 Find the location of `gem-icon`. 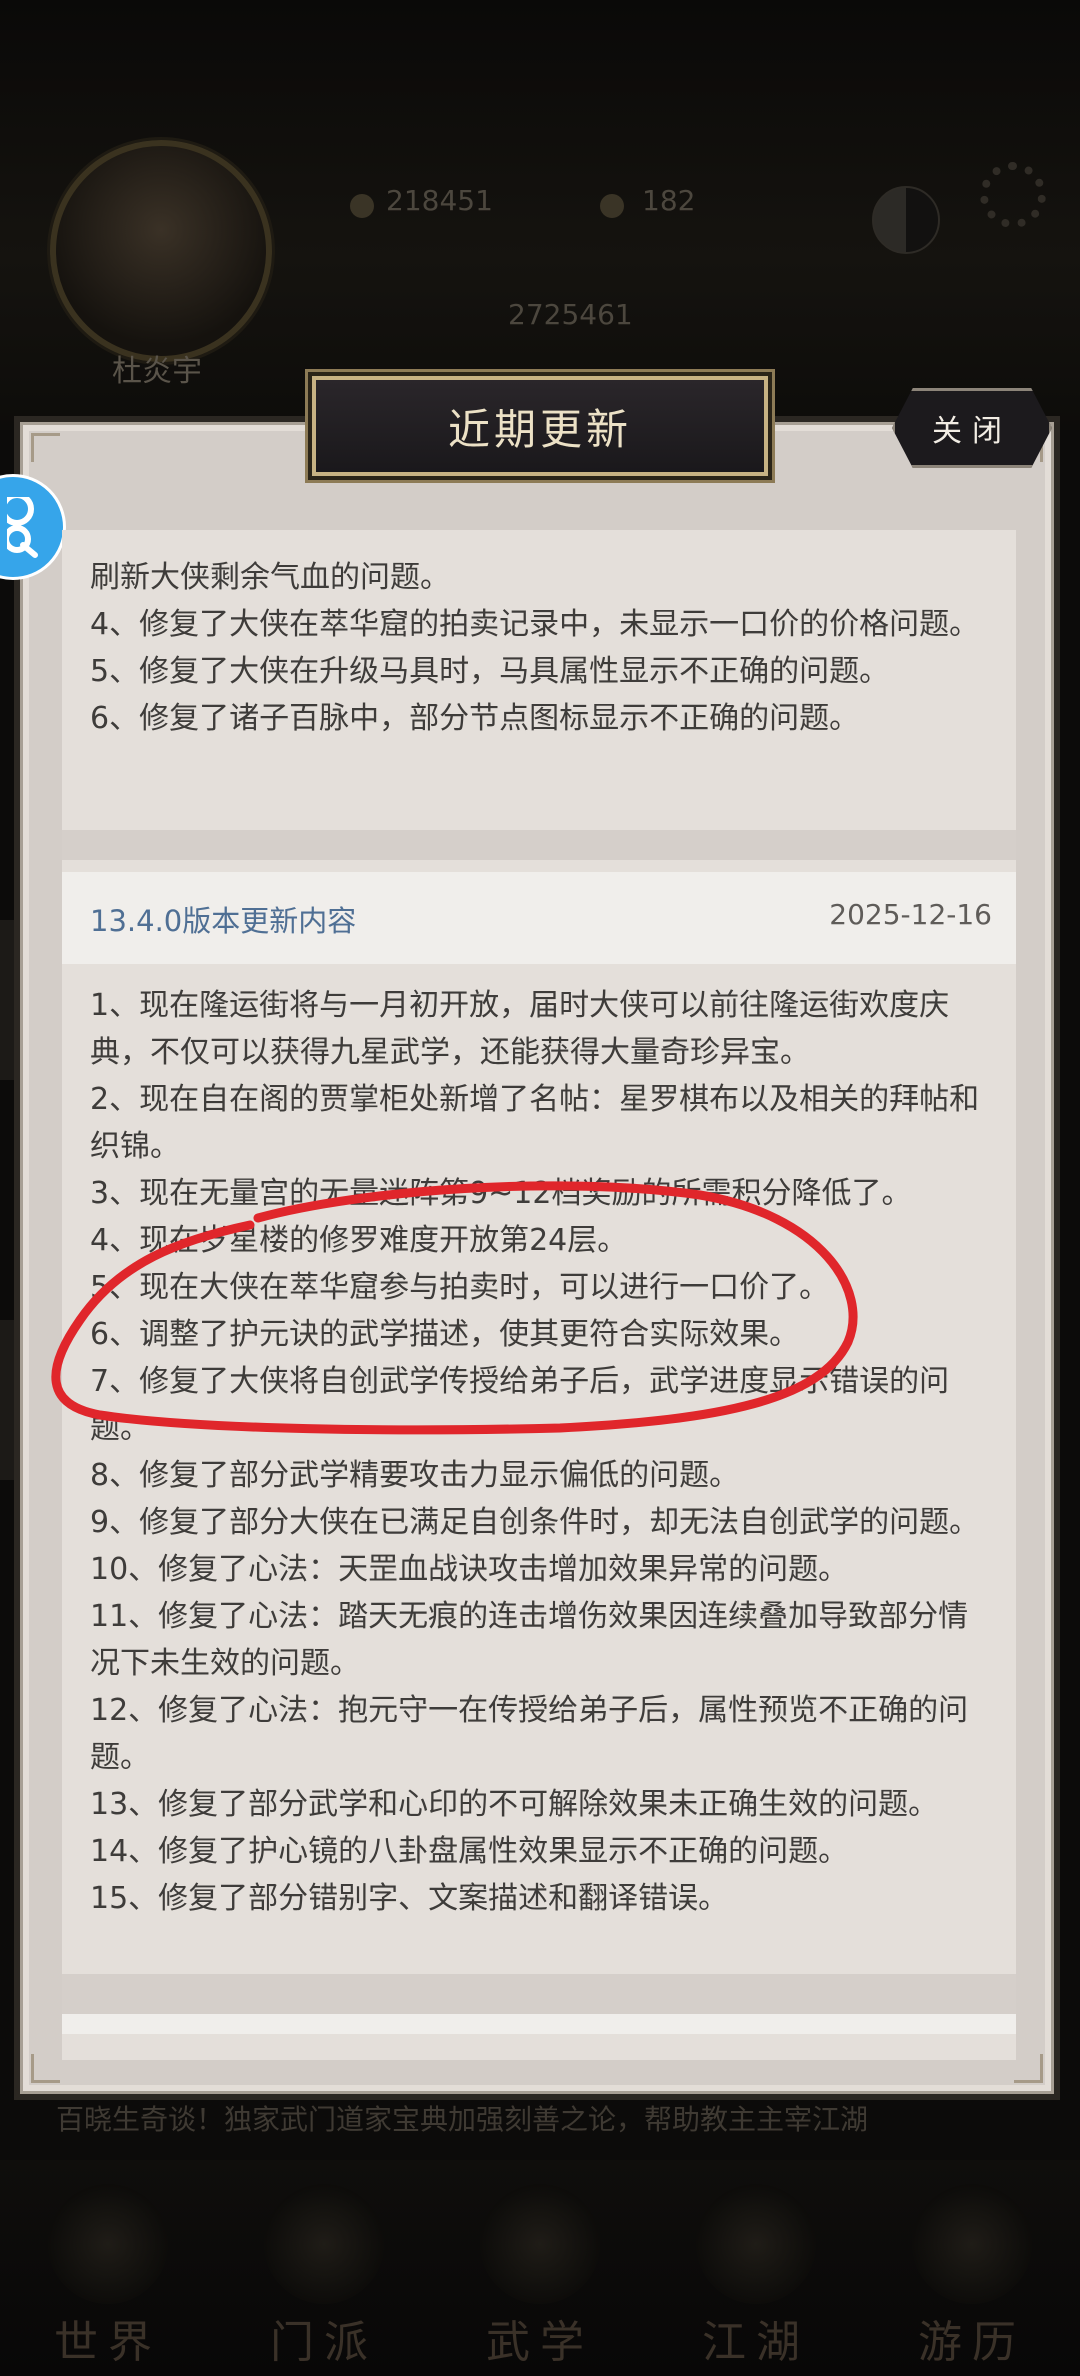

gem-icon is located at coordinates (612, 206).